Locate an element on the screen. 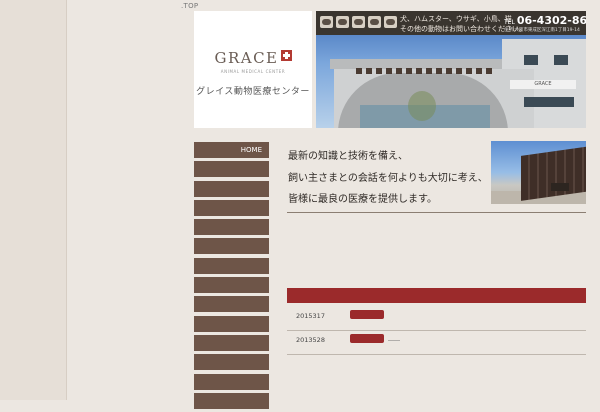 This screenshot has height=412, width=600. courtyard-photo is located at coordinates (538, 172).